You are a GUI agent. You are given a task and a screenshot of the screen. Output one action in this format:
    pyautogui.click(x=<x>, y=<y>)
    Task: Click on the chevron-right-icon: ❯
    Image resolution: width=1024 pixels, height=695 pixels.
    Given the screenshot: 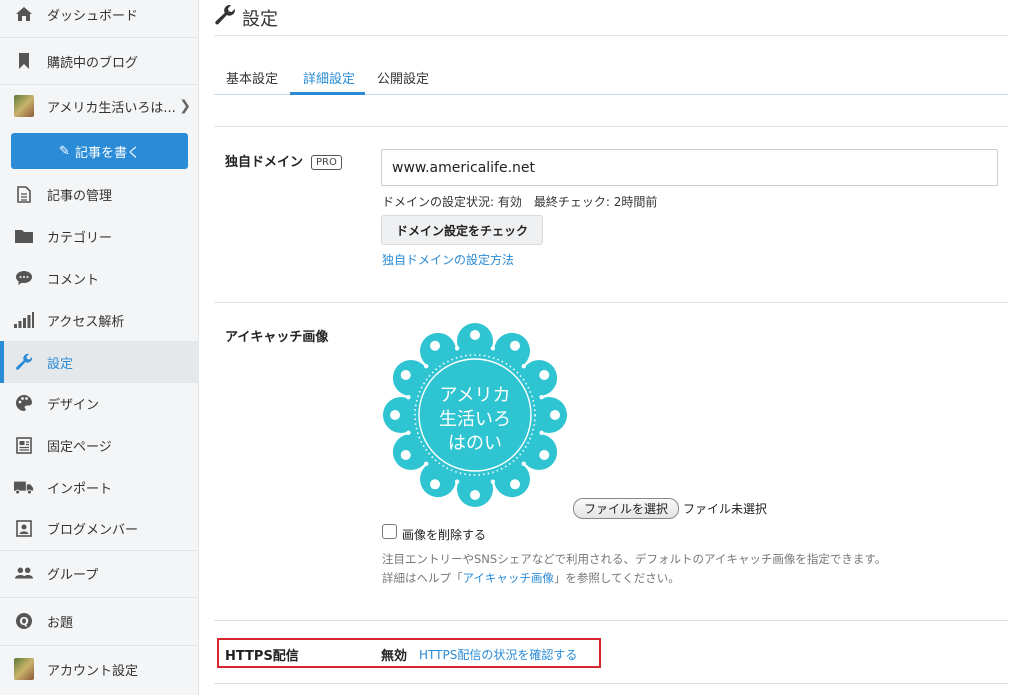 What is the action you would take?
    pyautogui.click(x=185, y=106)
    